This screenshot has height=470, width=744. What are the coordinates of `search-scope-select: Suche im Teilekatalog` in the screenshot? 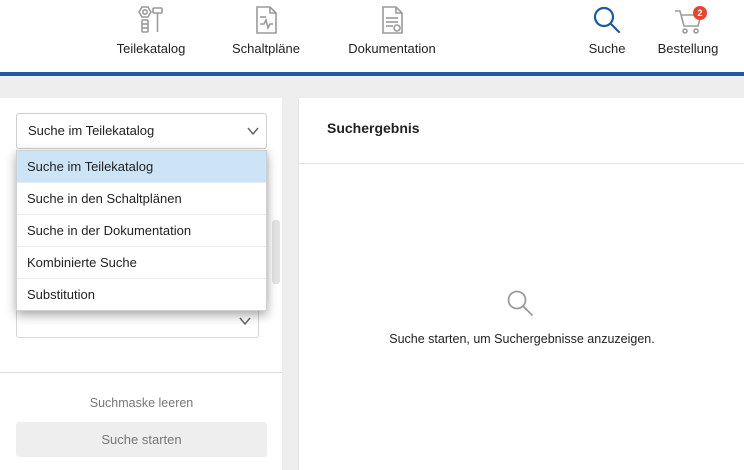 It's located at (141, 131).